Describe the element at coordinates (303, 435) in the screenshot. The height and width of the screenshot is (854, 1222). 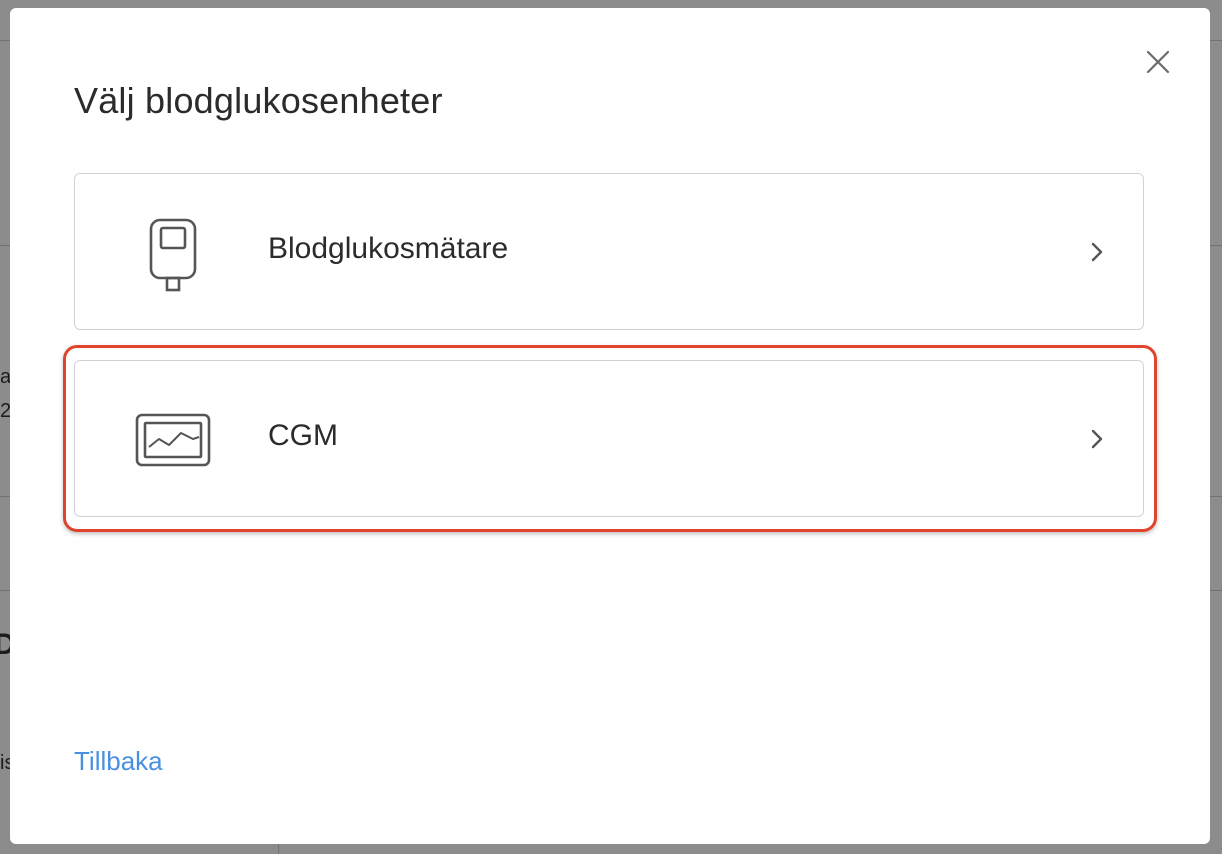
I see `option-label: CGM` at that location.